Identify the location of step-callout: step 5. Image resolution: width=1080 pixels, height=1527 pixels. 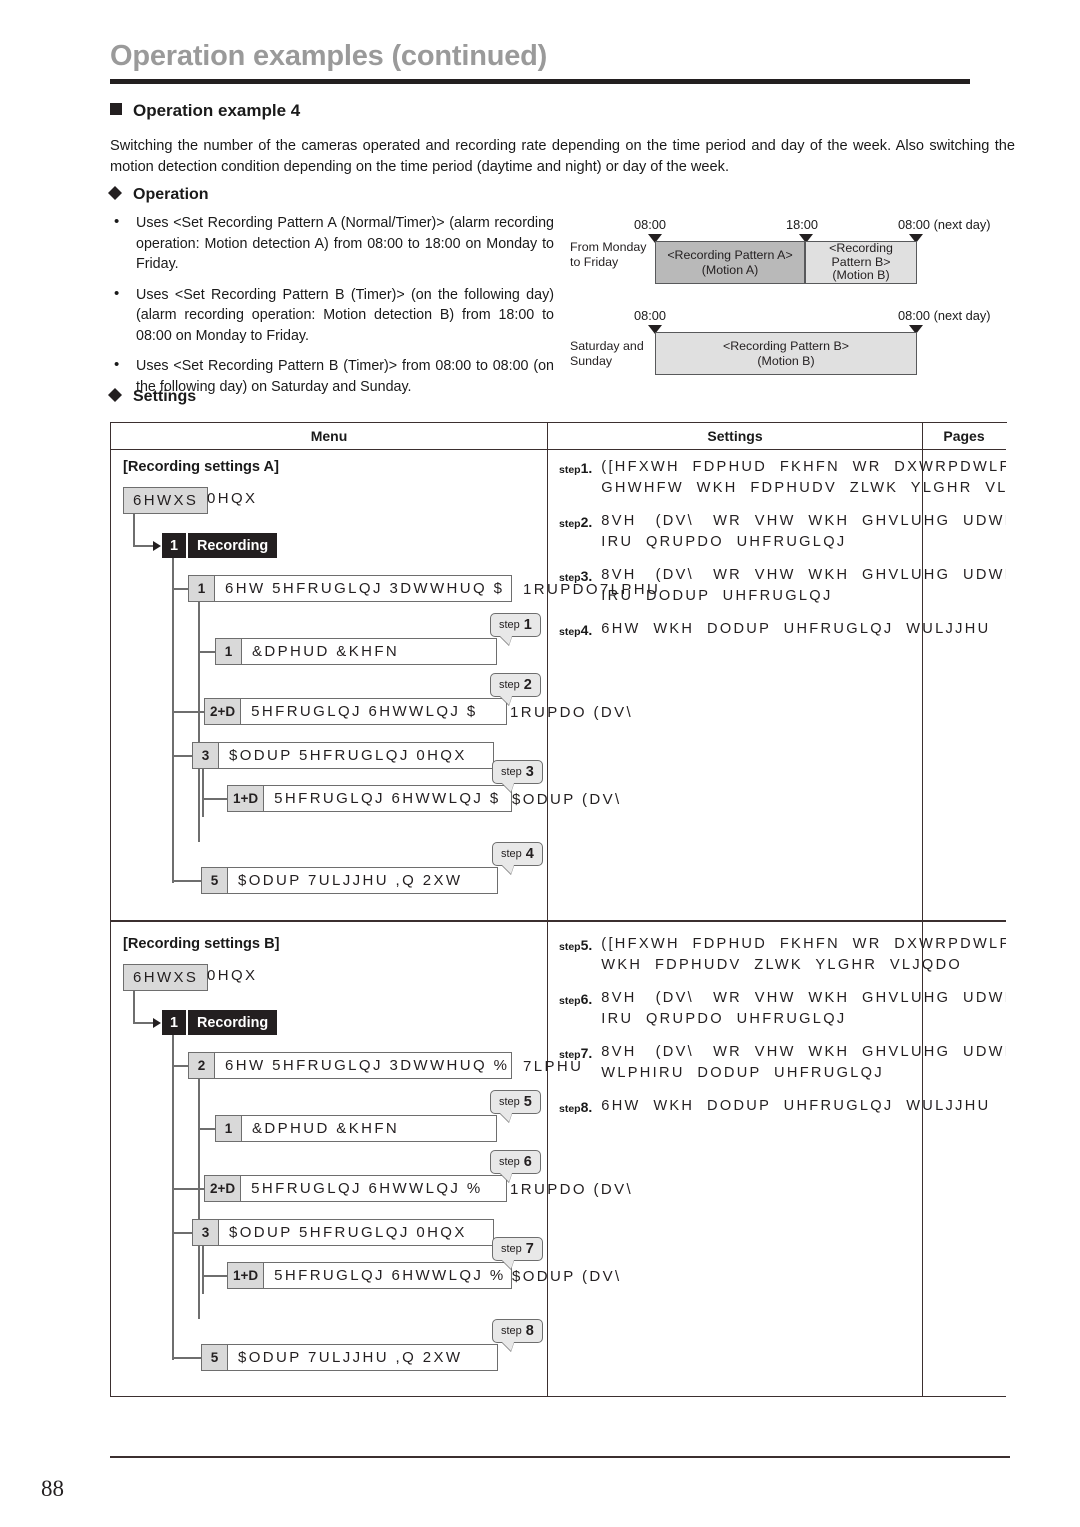
(515, 1102).